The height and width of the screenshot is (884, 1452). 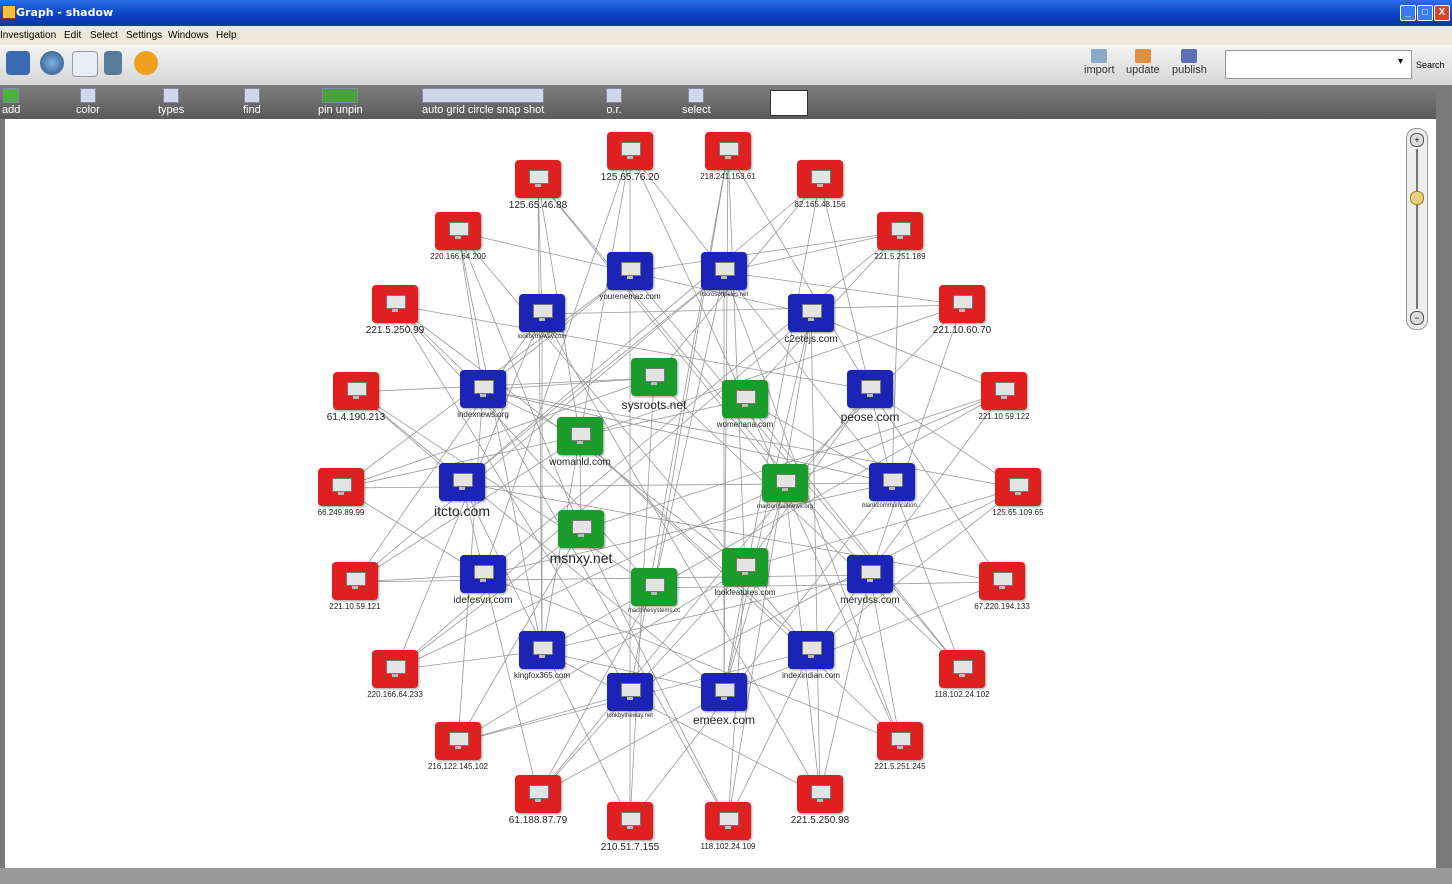 What do you see at coordinates (542, 337) in the screenshot?
I see `graph-node-label: lookbytheway.com` at bounding box center [542, 337].